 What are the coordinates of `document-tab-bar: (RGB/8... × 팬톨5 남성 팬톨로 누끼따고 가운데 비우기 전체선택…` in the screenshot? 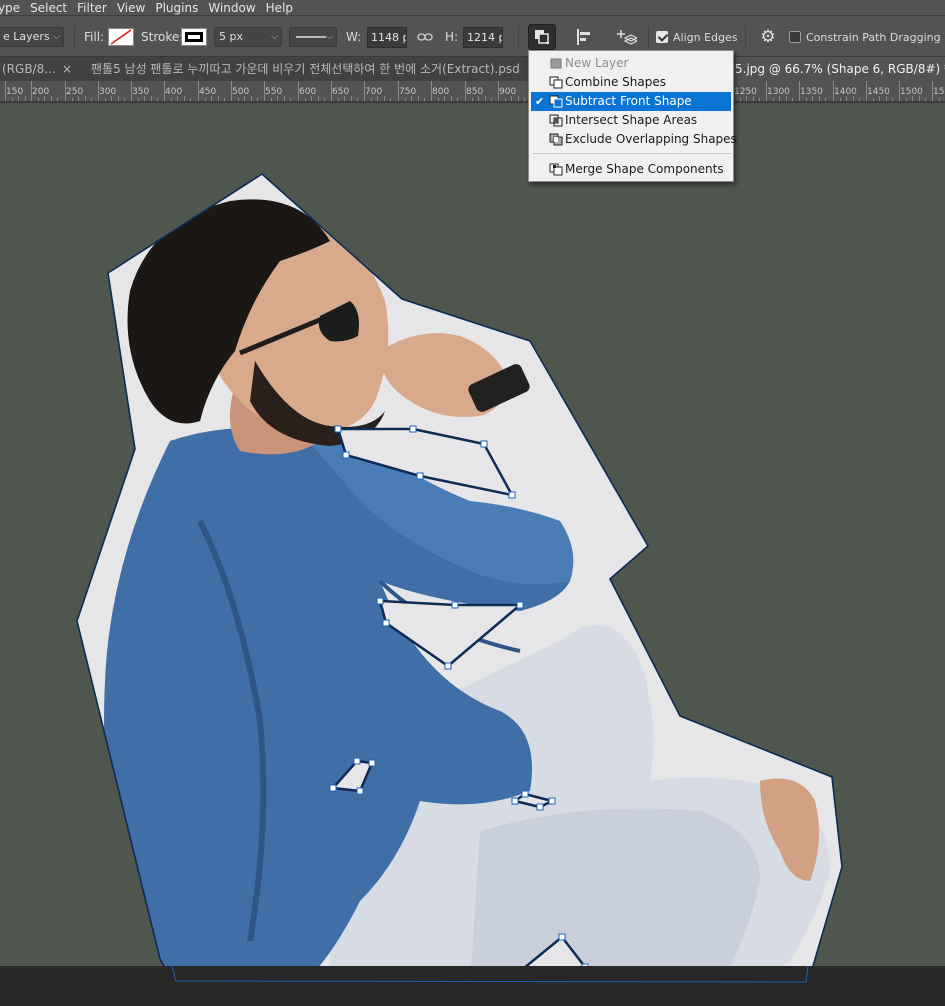 It's located at (472, 69).